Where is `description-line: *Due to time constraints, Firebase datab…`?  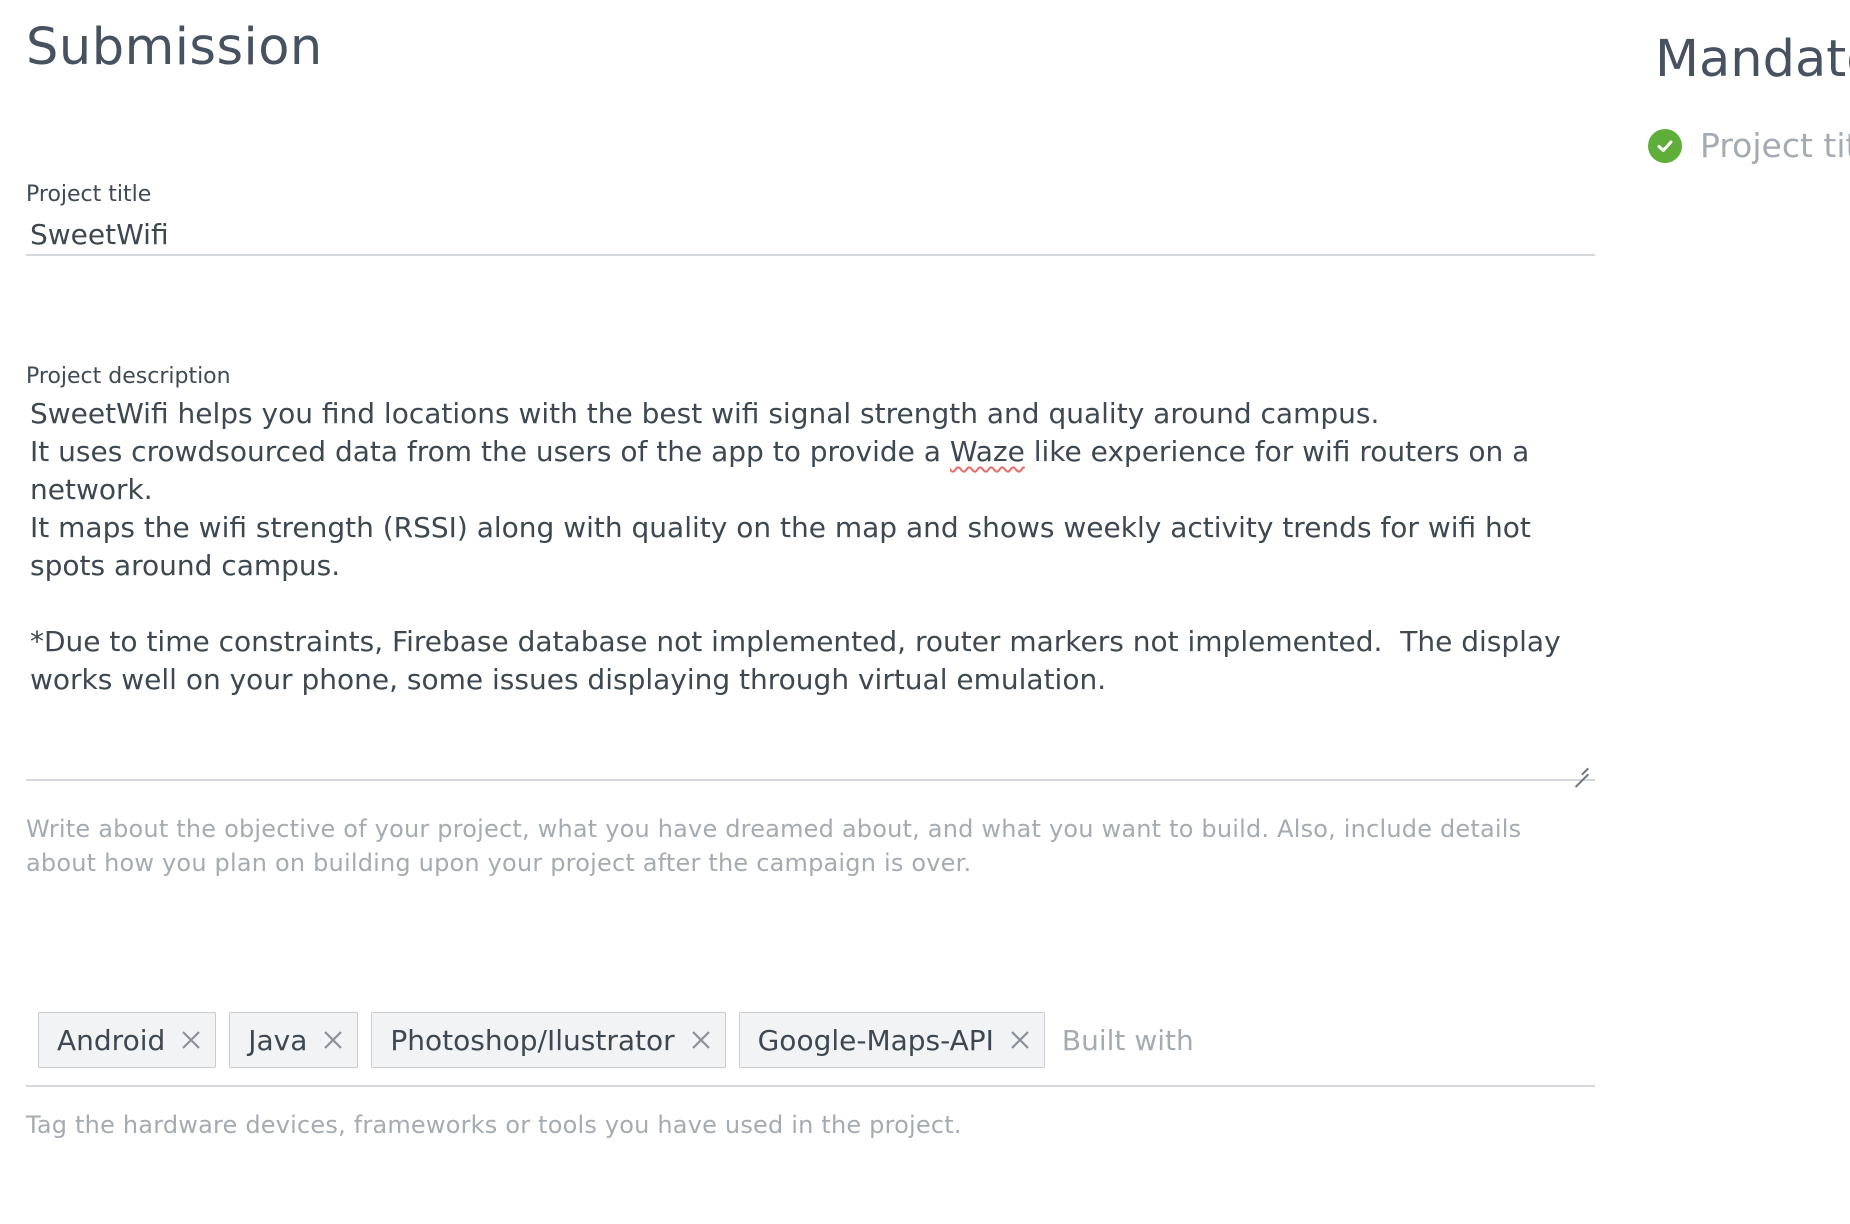 description-line: *Due to time constraints, Firebase datab… is located at coordinates (800, 660).